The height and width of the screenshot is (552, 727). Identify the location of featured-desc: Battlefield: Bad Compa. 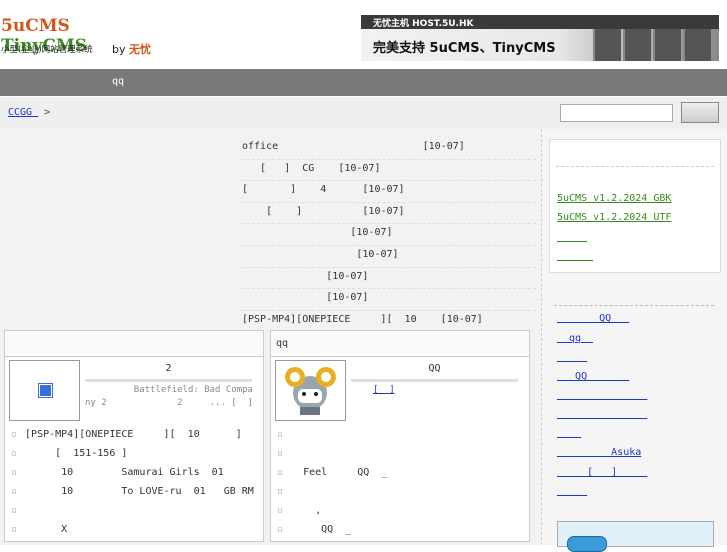
(169, 390).